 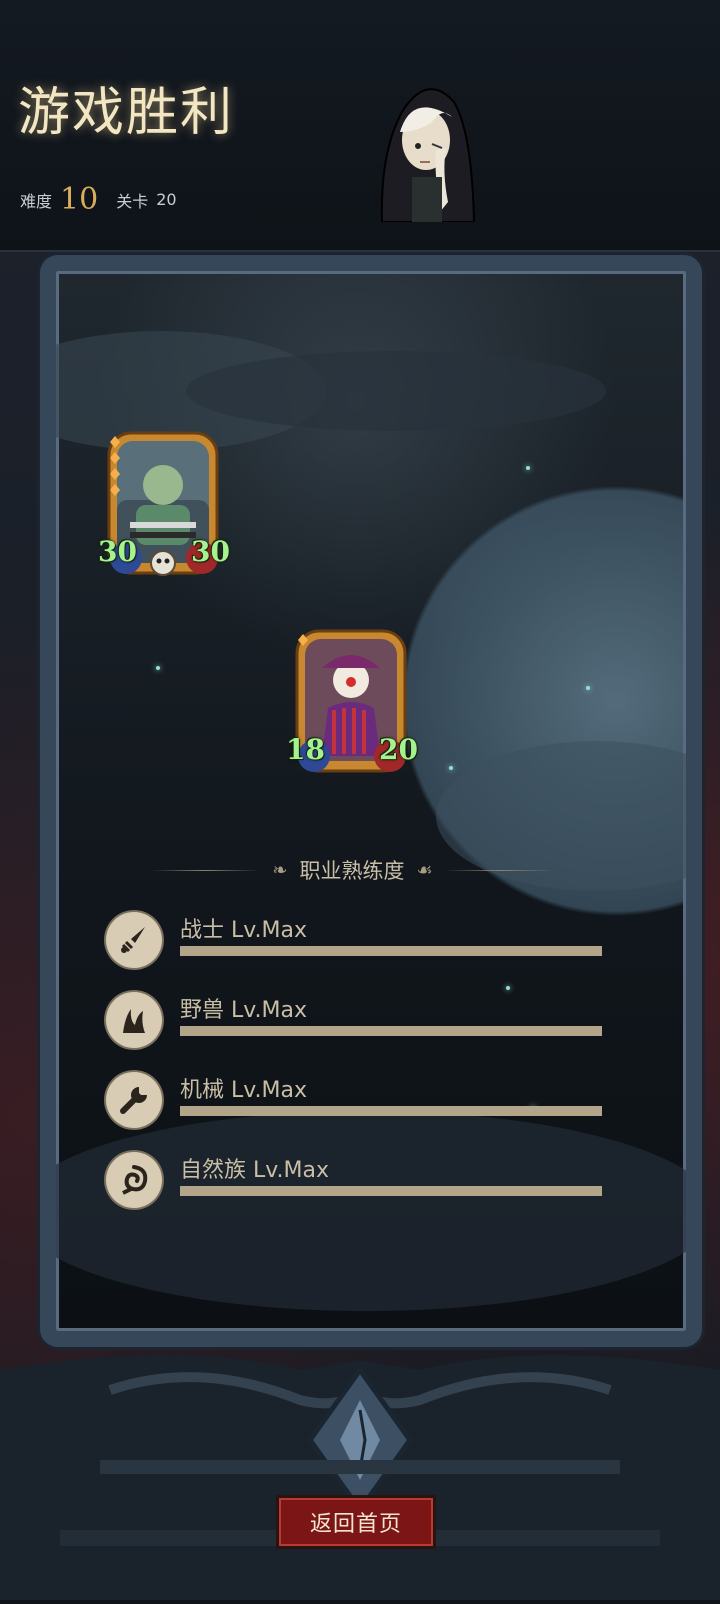 I want to click on sword-icon, so click(x=134, y=940).